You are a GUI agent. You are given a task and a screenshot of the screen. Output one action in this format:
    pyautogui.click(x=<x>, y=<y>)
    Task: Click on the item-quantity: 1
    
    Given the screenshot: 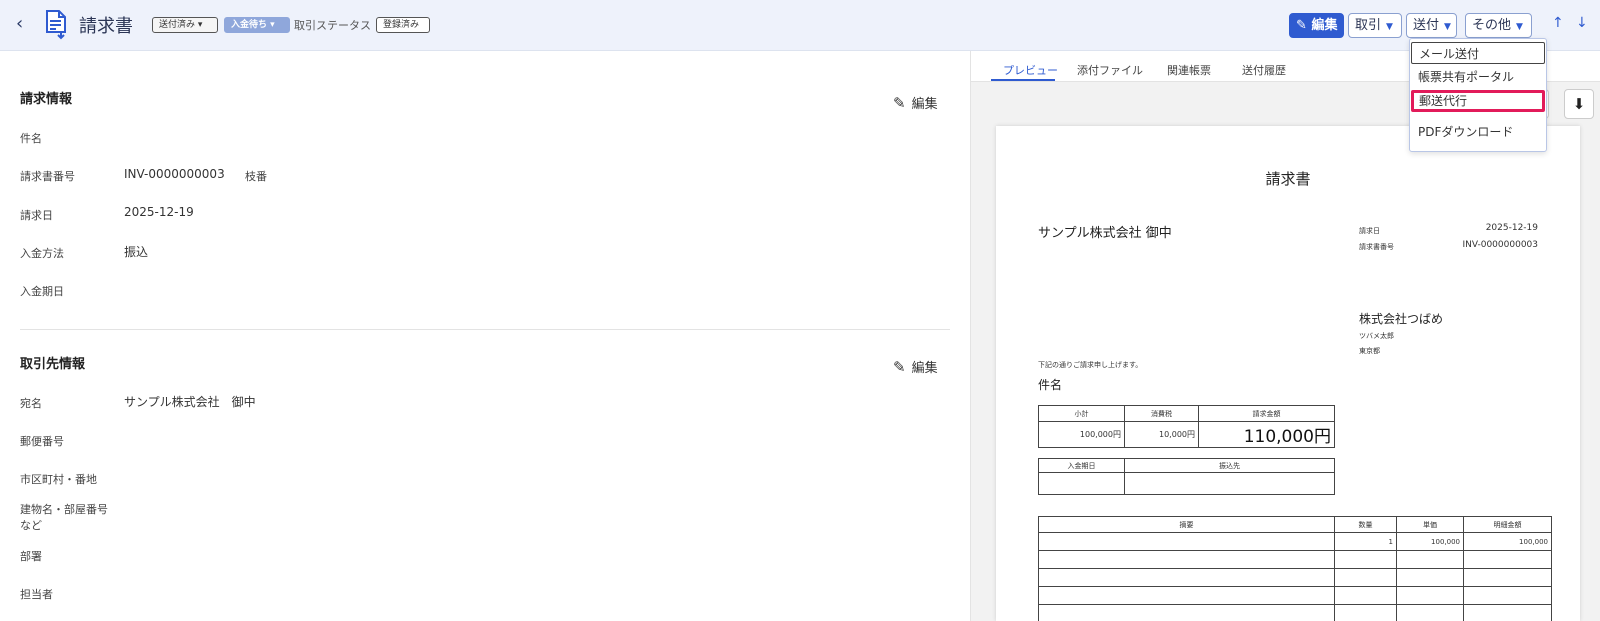 What is the action you would take?
    pyautogui.click(x=1365, y=541)
    